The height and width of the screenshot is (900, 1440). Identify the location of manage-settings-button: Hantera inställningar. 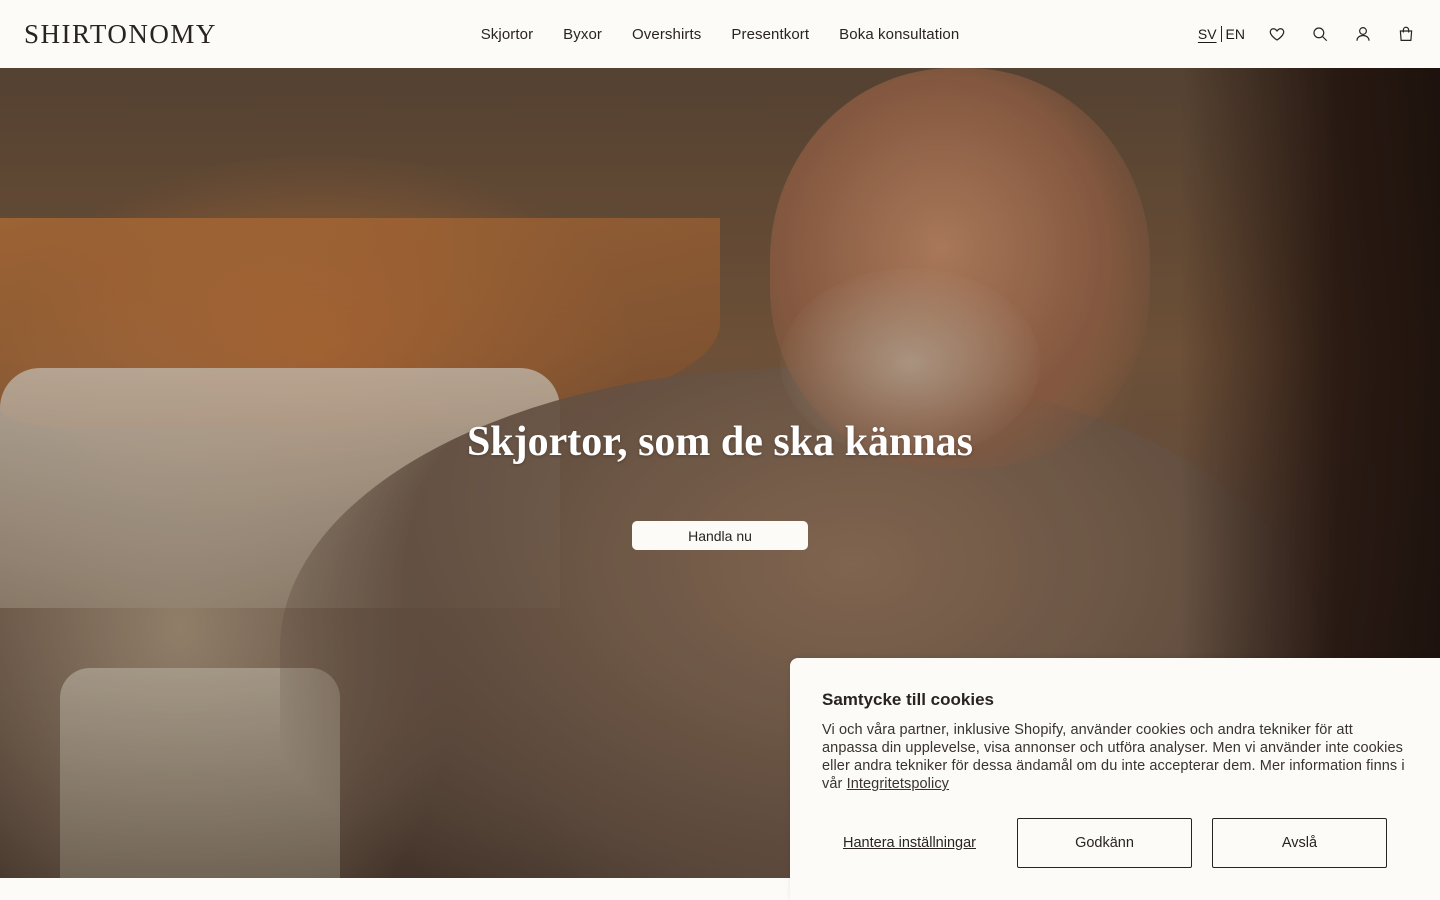
(909, 843).